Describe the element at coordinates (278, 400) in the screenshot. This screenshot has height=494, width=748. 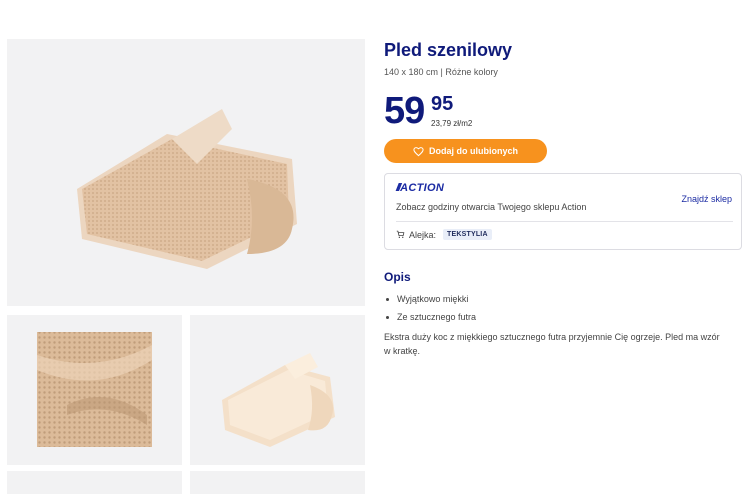
I see `cream-blanket-image` at that location.